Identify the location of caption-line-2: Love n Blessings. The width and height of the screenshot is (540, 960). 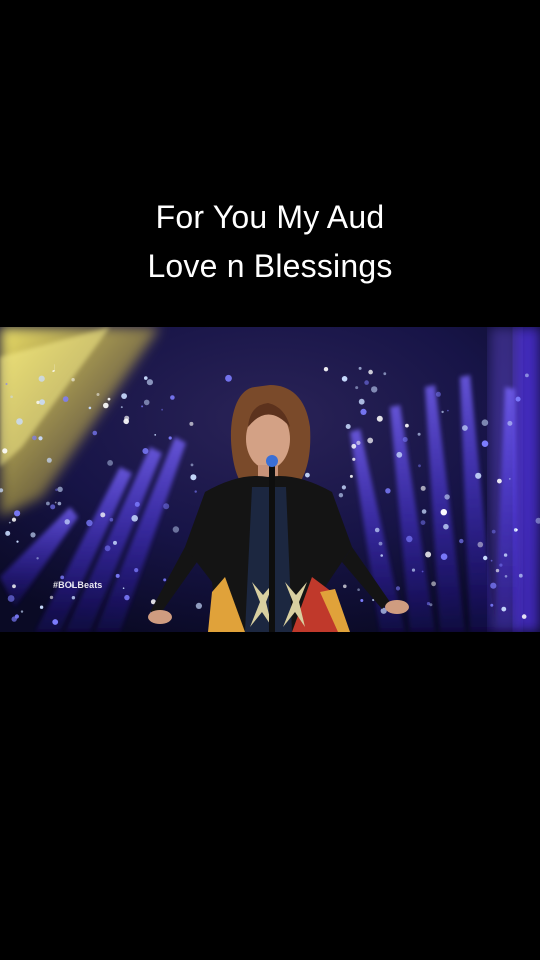
(270, 266).